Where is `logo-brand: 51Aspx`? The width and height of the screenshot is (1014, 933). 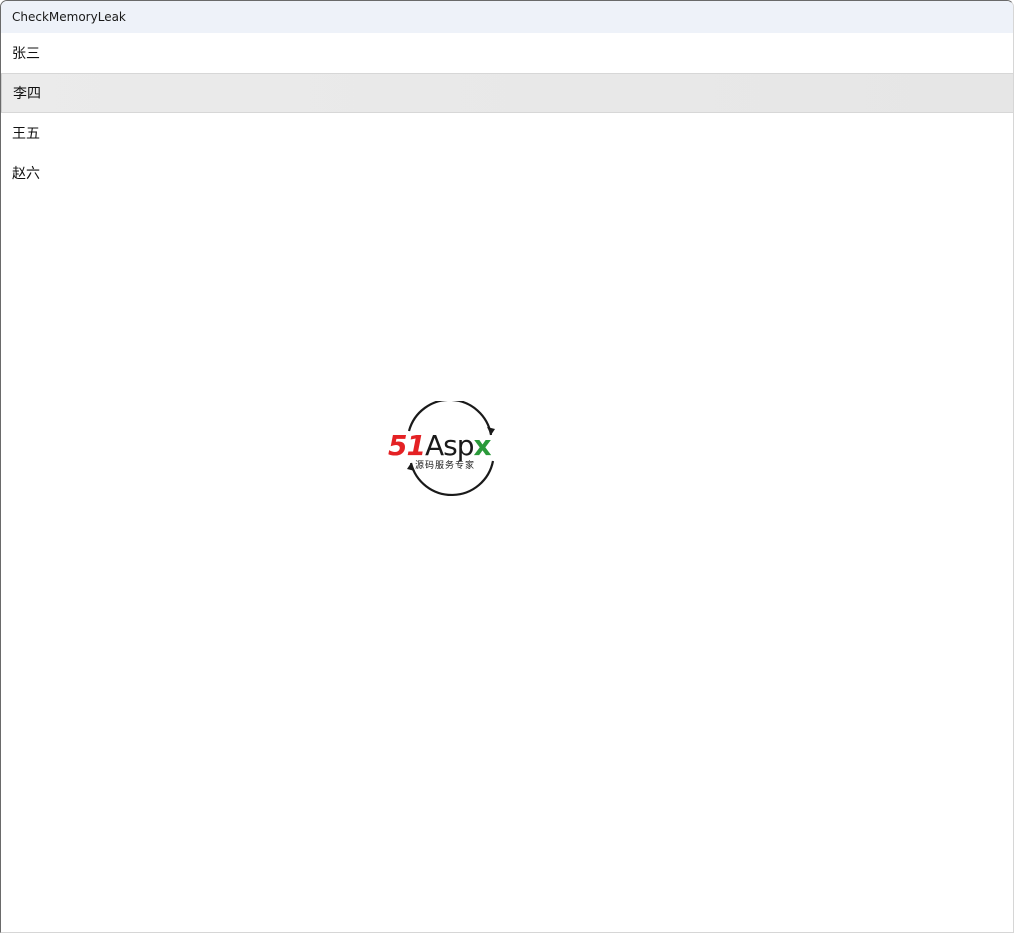 logo-brand: 51Aspx is located at coordinates (440, 445).